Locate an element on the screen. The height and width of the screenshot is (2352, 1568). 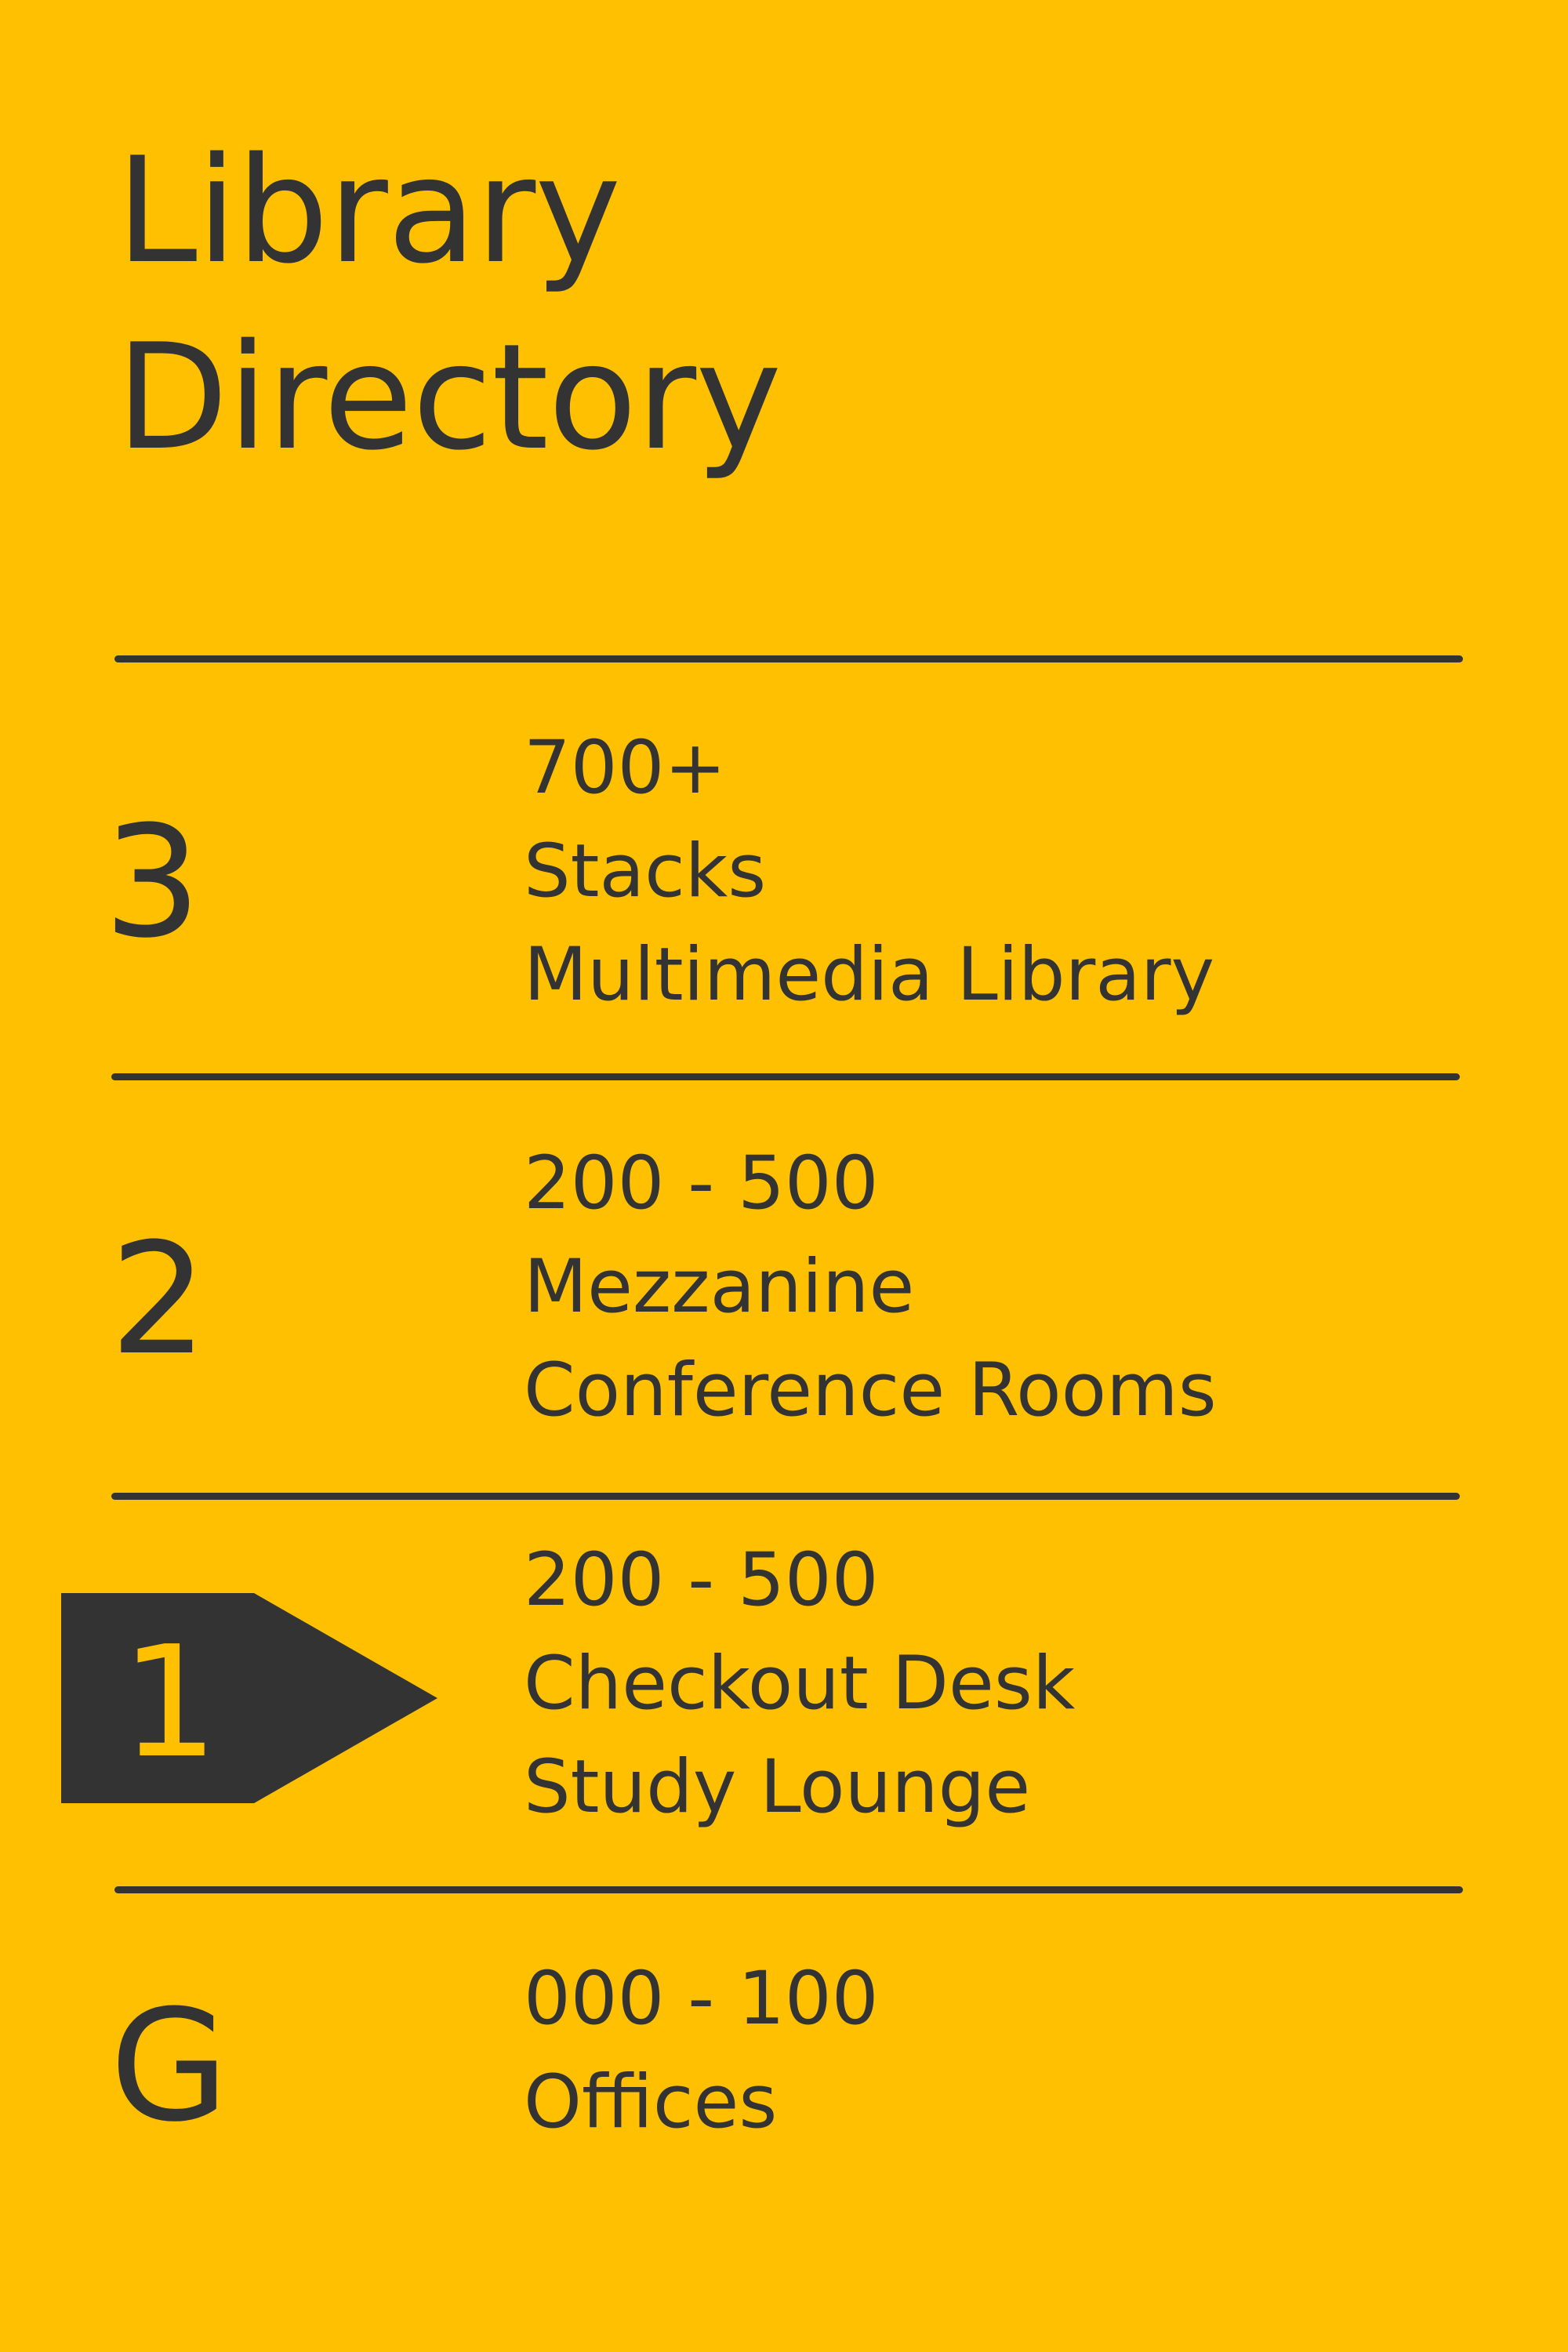
floor-g-call-range: 000 - 100 is located at coordinates (701, 1999).